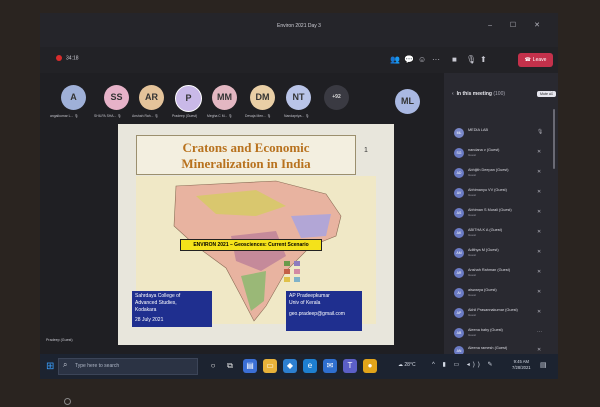  What do you see at coordinates (485, 330) in the screenshot?
I see `participant-name: Aleena baby (Guest)` at bounding box center [485, 330].